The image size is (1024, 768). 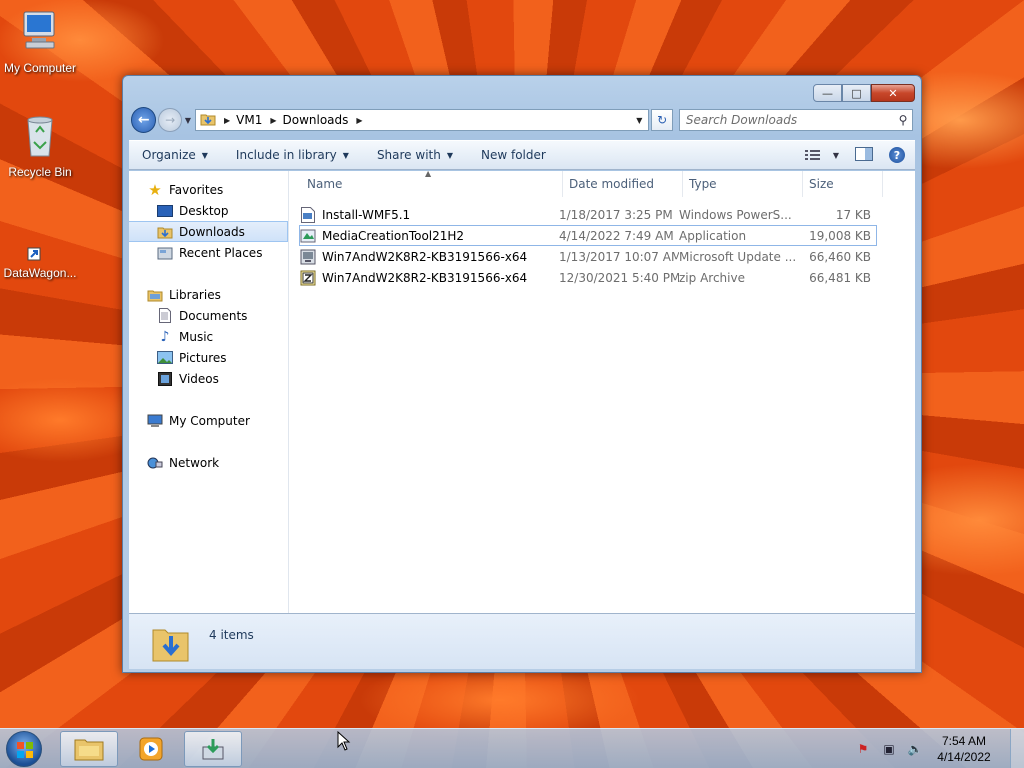 I want to click on refresh-button: ↻, so click(x=662, y=120).